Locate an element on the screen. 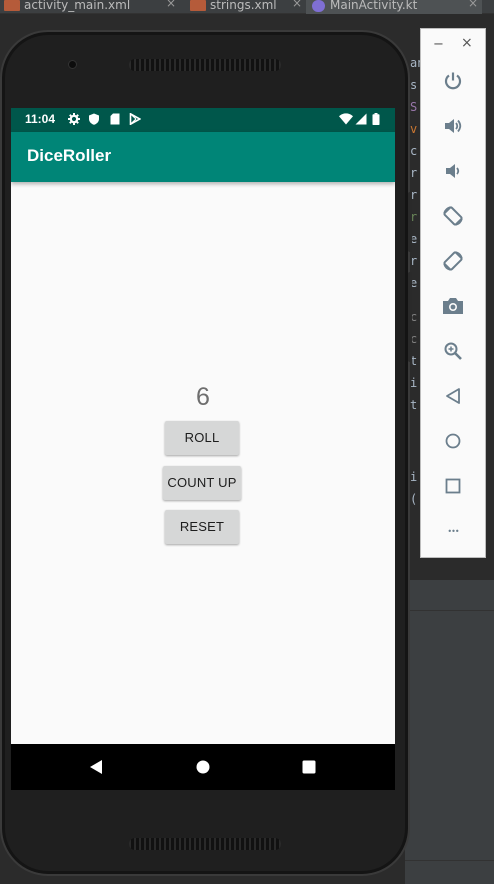  ide-bottom-panel is located at coordinates (449, 732).